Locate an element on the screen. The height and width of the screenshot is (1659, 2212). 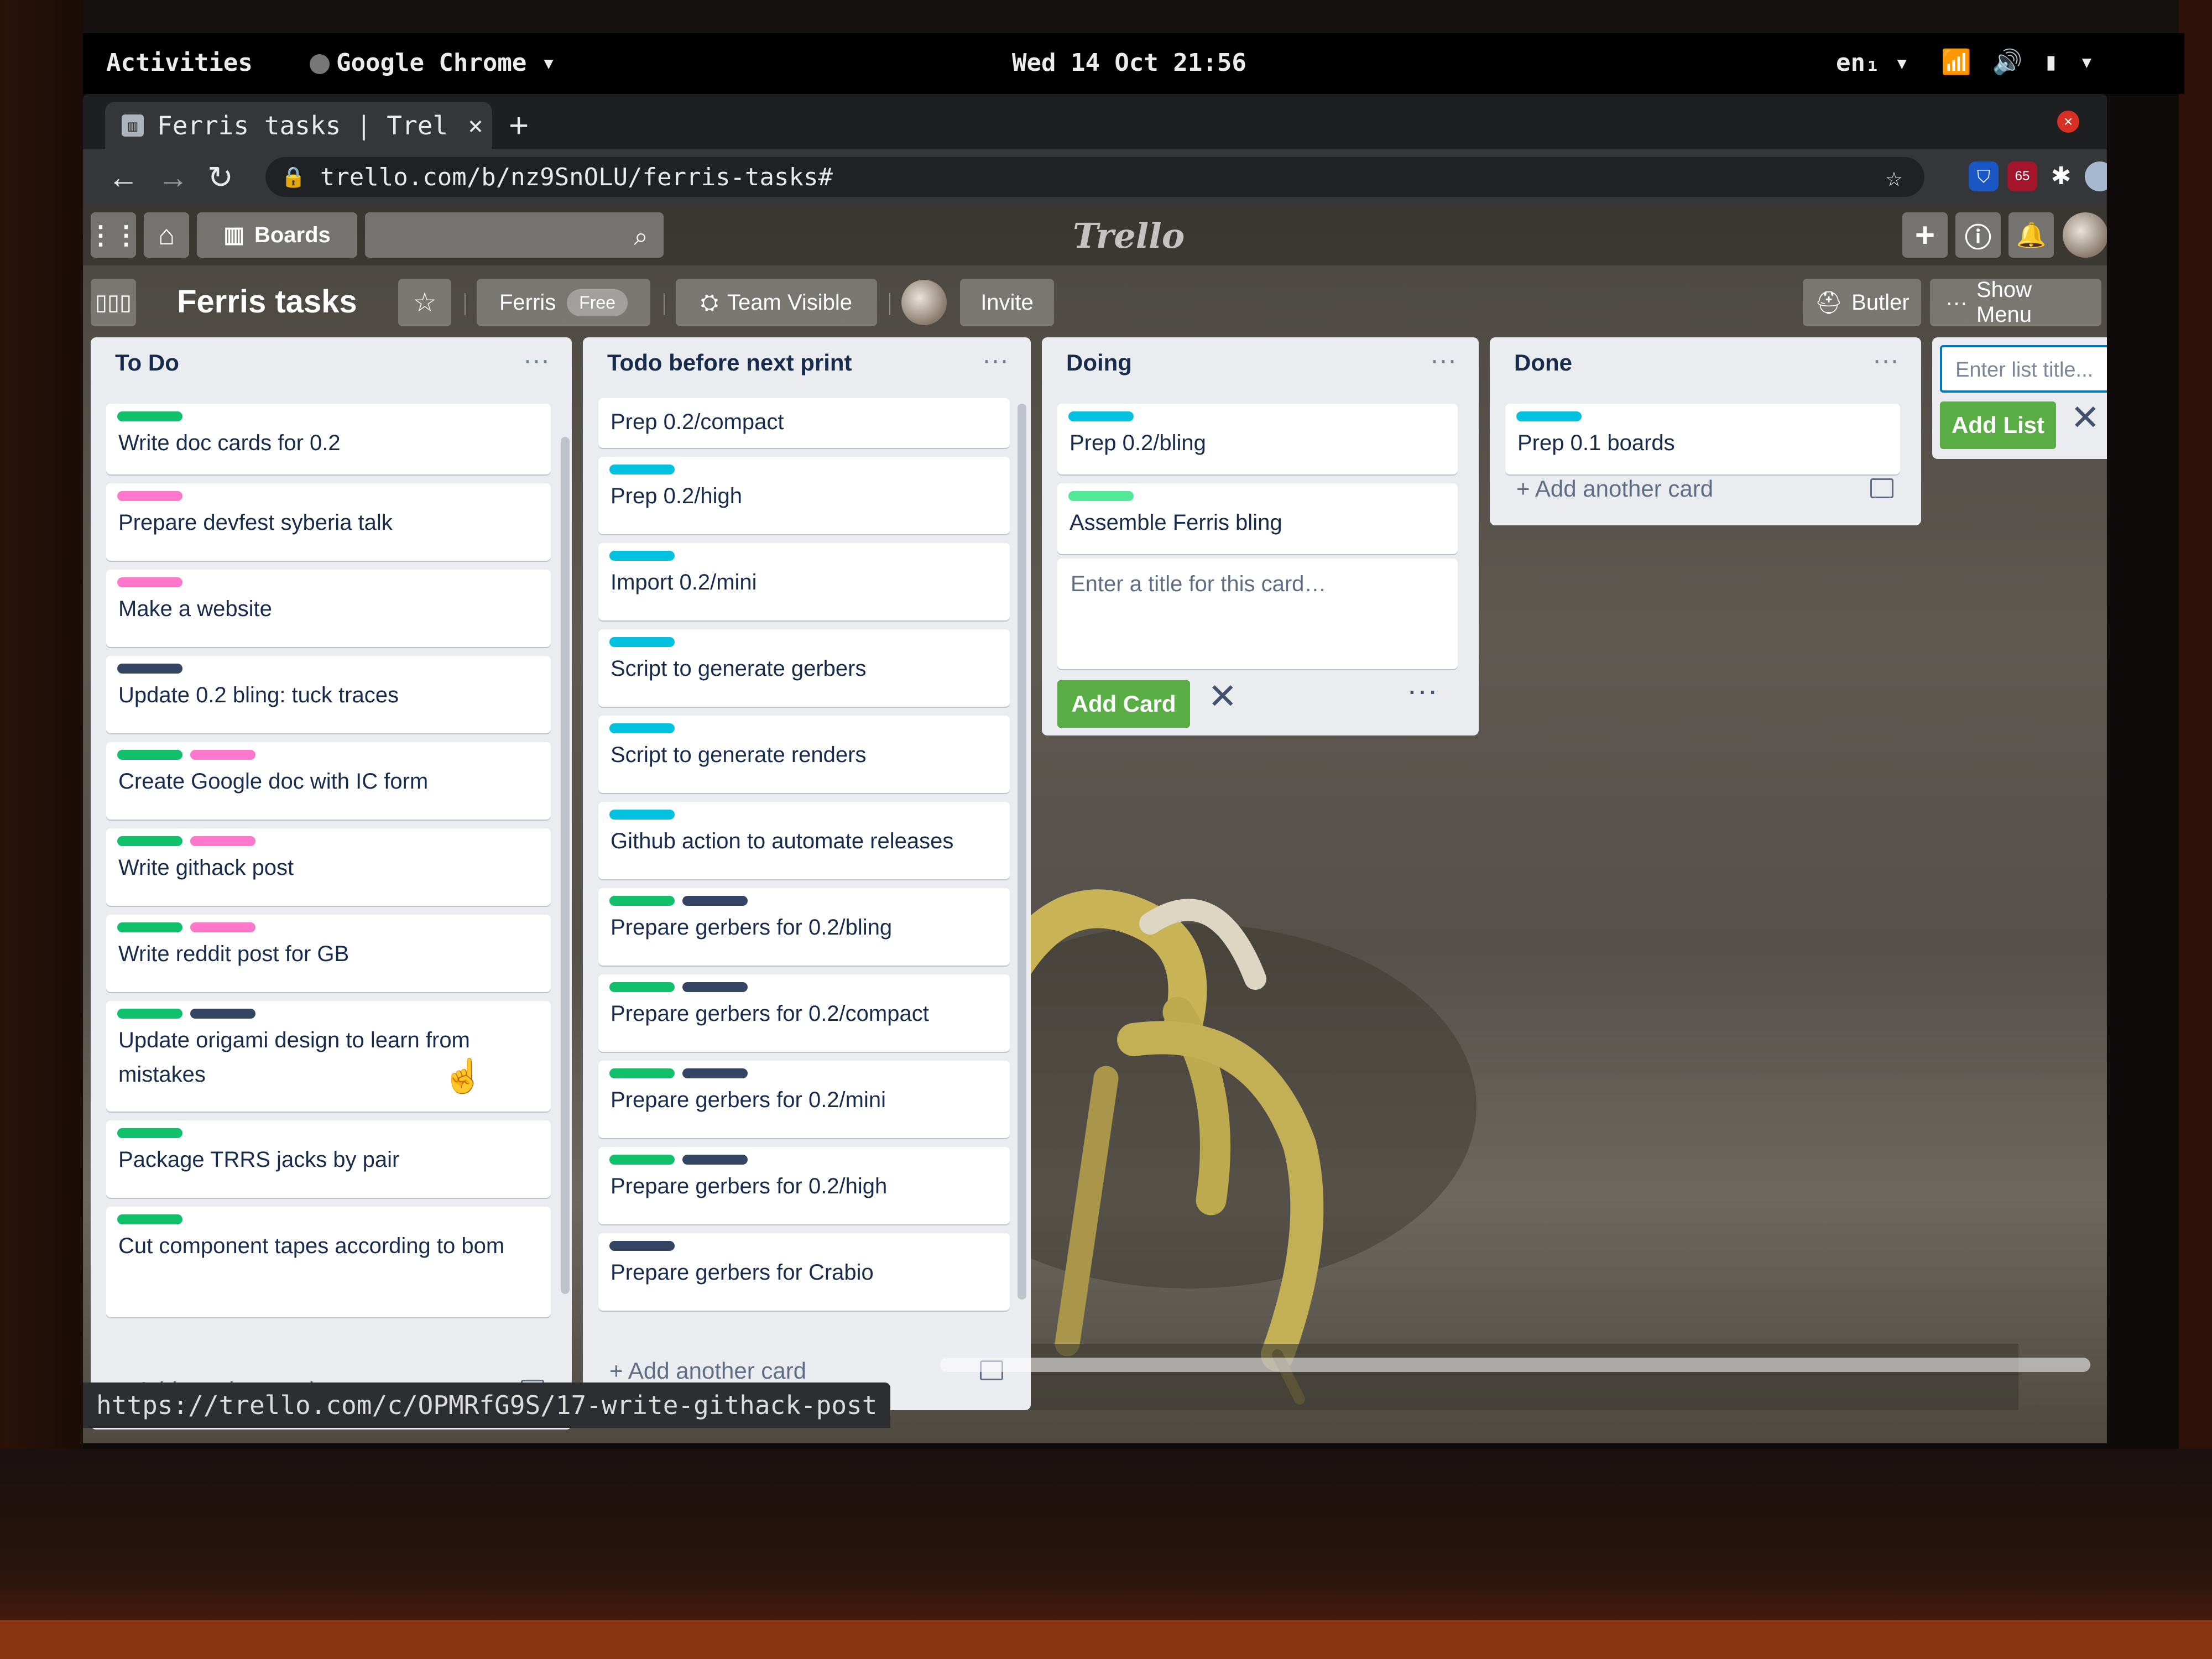
card: Prep 0.1 boards is located at coordinates (1703, 439).